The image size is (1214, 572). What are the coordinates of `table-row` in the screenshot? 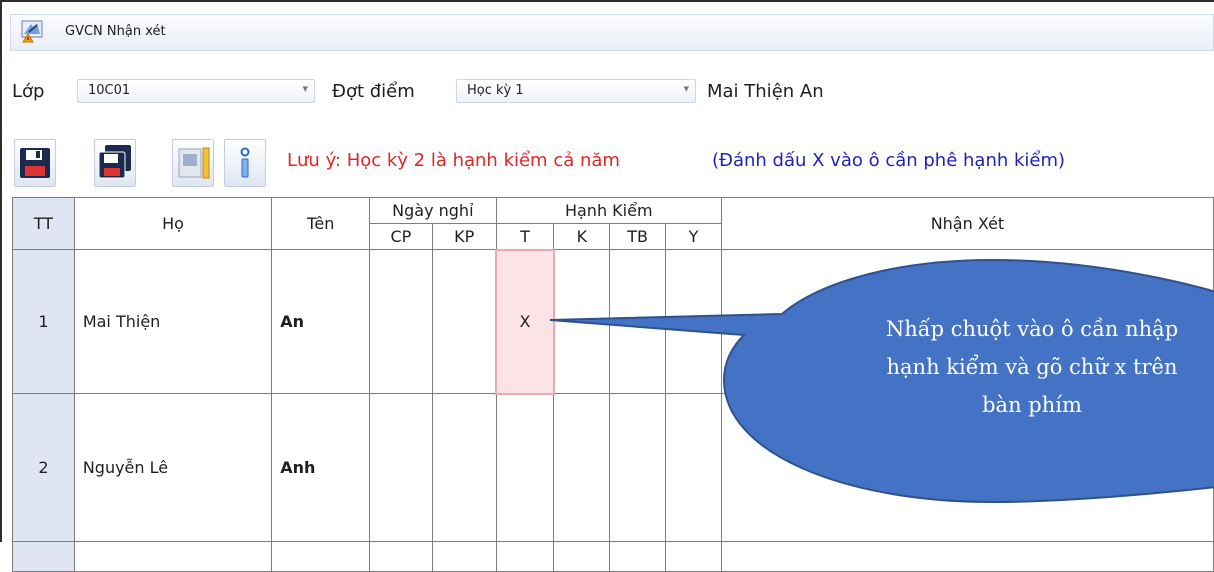 It's located at (613, 556).